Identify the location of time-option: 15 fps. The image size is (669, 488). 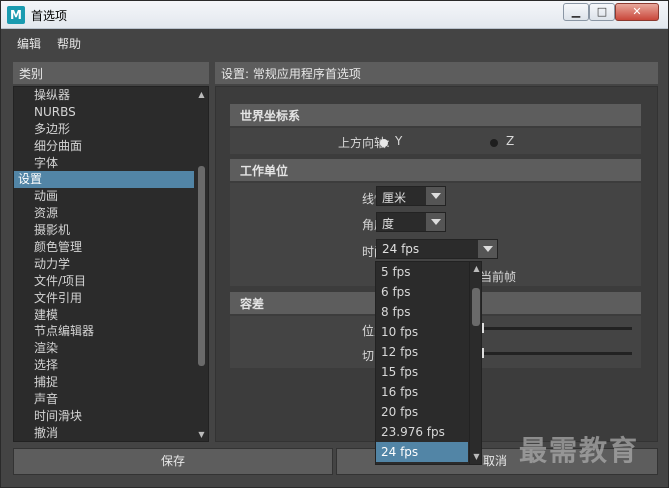
(422, 372).